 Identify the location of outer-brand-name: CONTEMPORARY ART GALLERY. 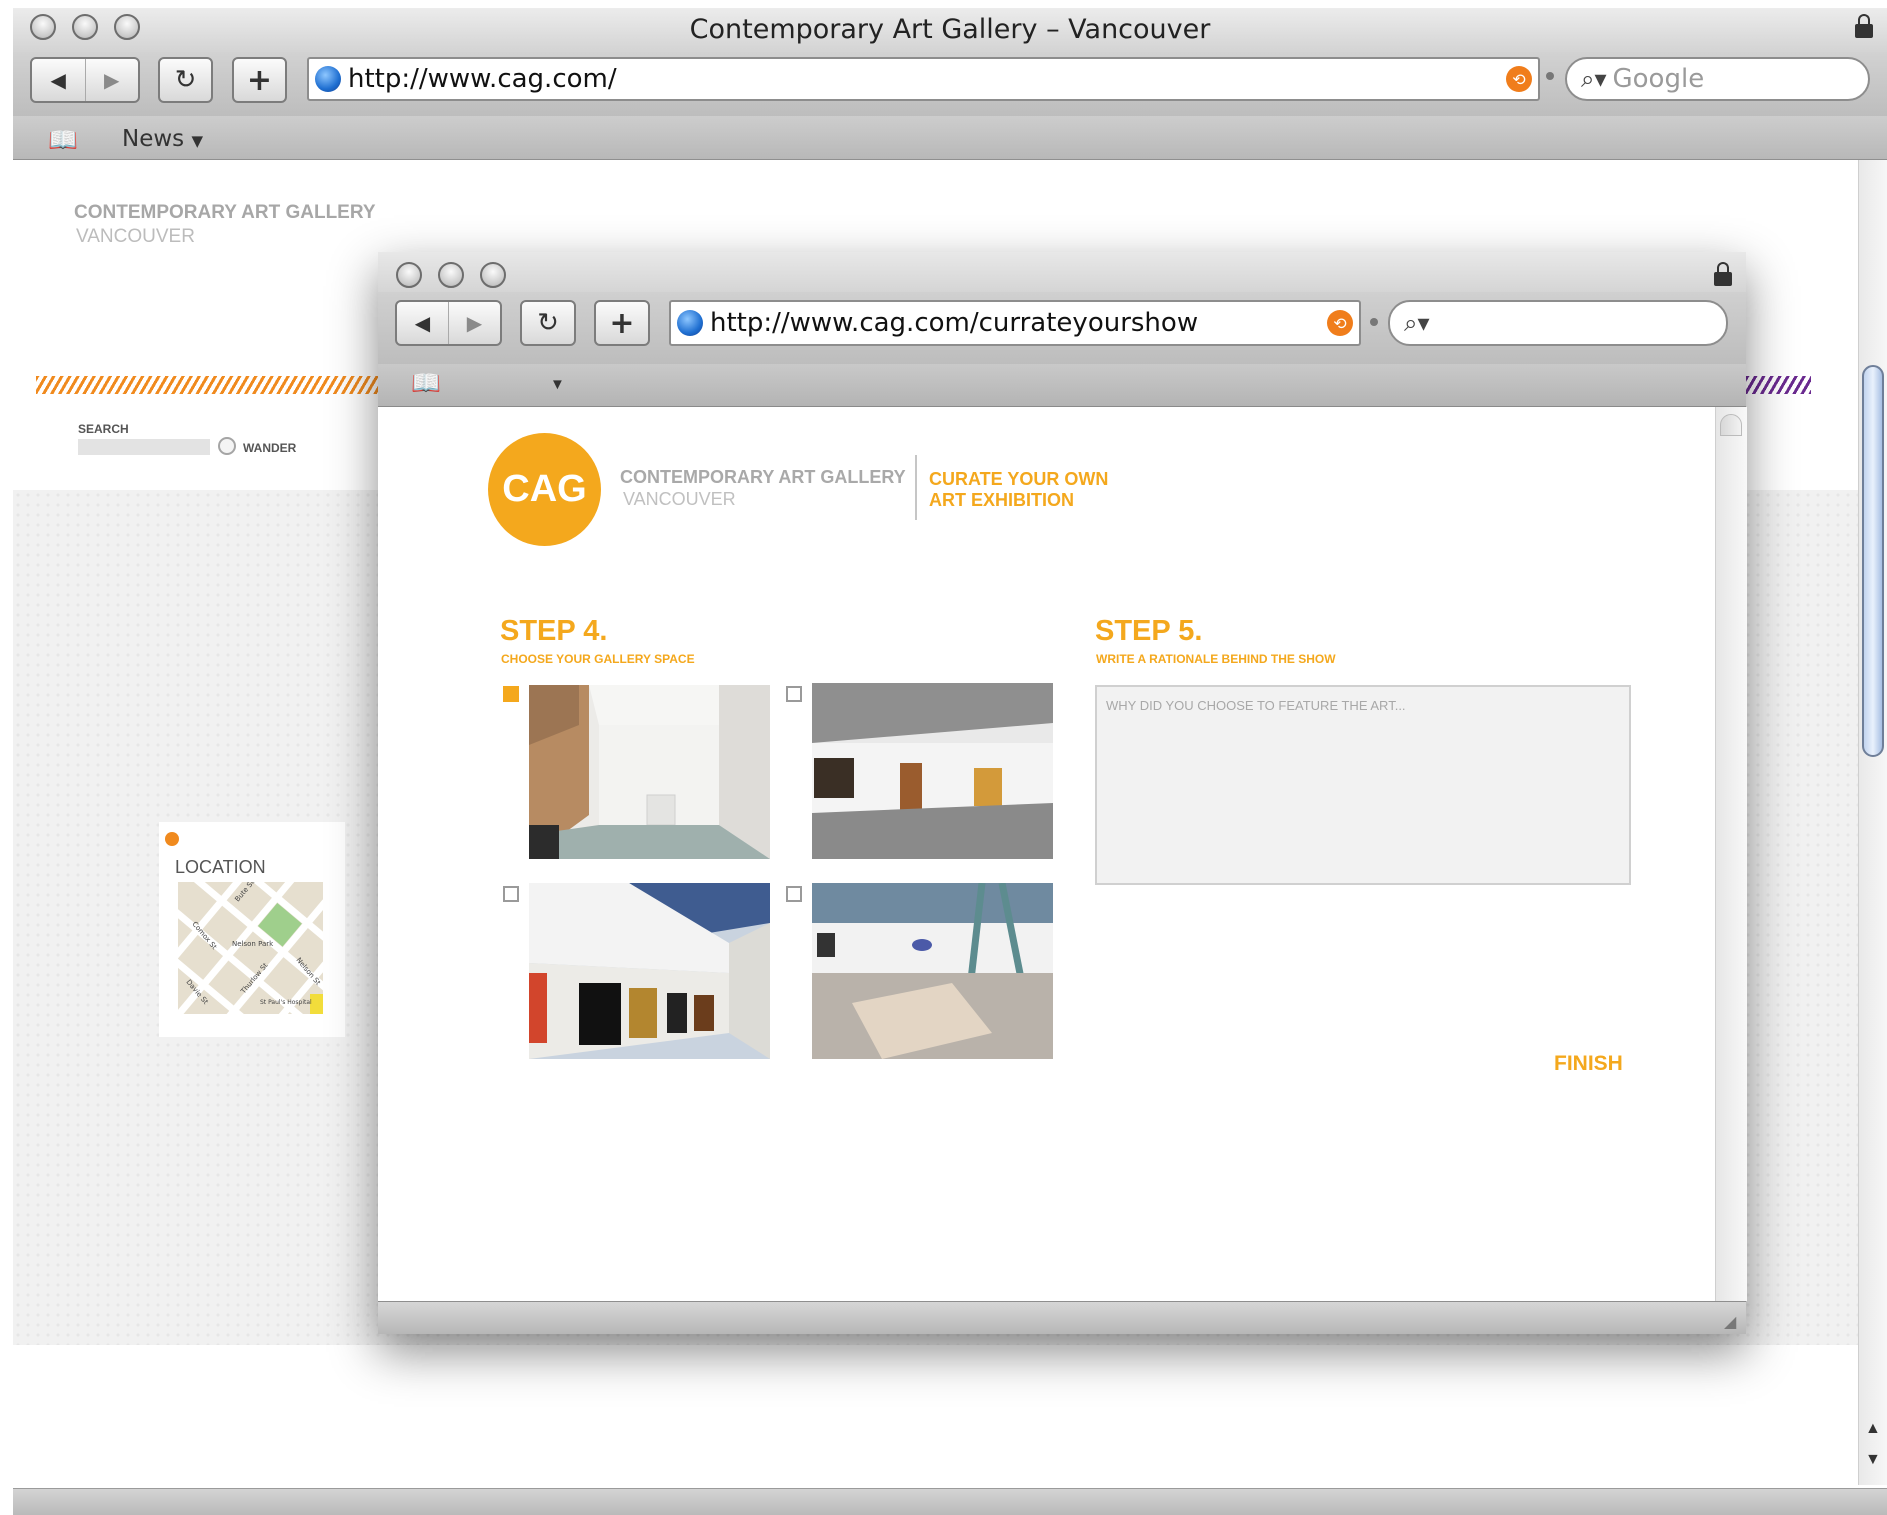
(225, 212).